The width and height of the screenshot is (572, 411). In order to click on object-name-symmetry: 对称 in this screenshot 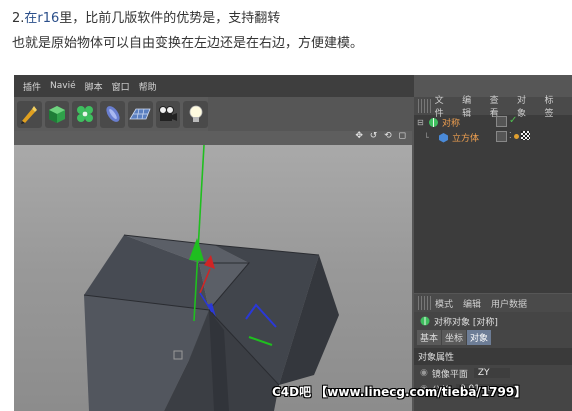, I will do `click(451, 122)`.